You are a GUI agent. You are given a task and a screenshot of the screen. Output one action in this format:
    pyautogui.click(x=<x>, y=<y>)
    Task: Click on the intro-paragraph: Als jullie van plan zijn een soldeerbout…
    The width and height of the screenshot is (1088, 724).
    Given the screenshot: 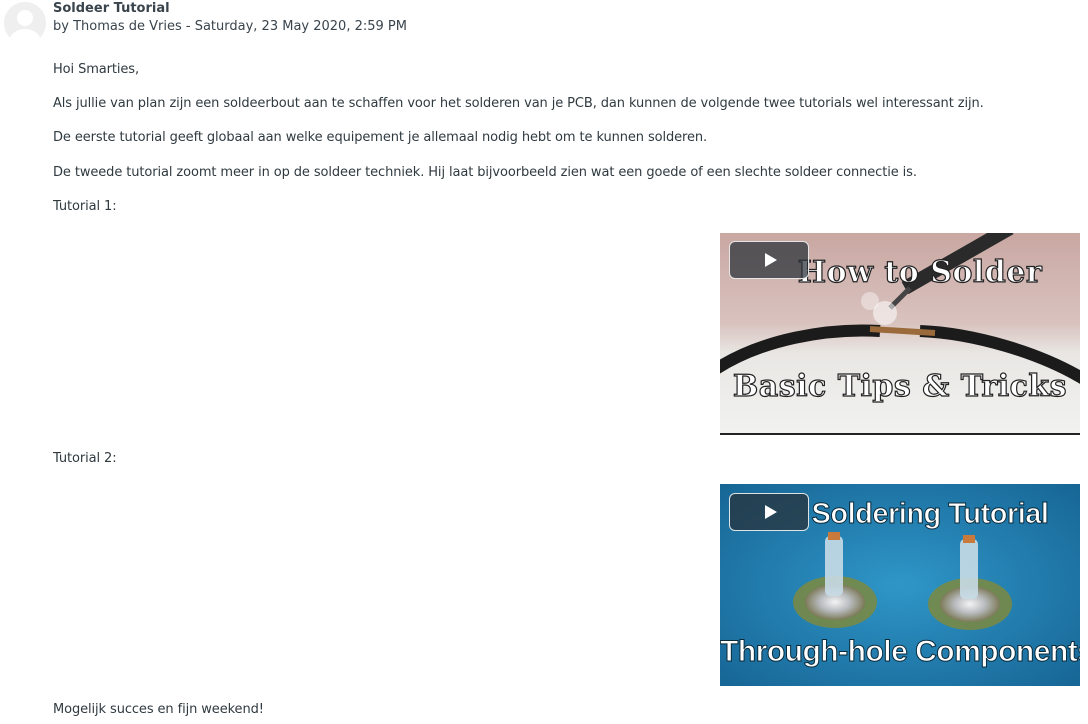 What is the action you would take?
    pyautogui.click(x=518, y=103)
    